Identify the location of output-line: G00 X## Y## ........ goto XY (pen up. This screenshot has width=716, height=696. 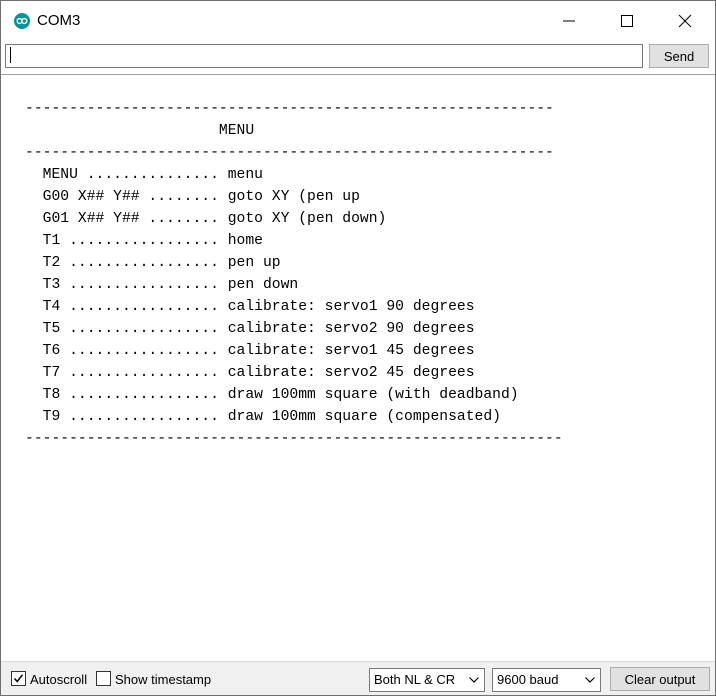
(192, 197).